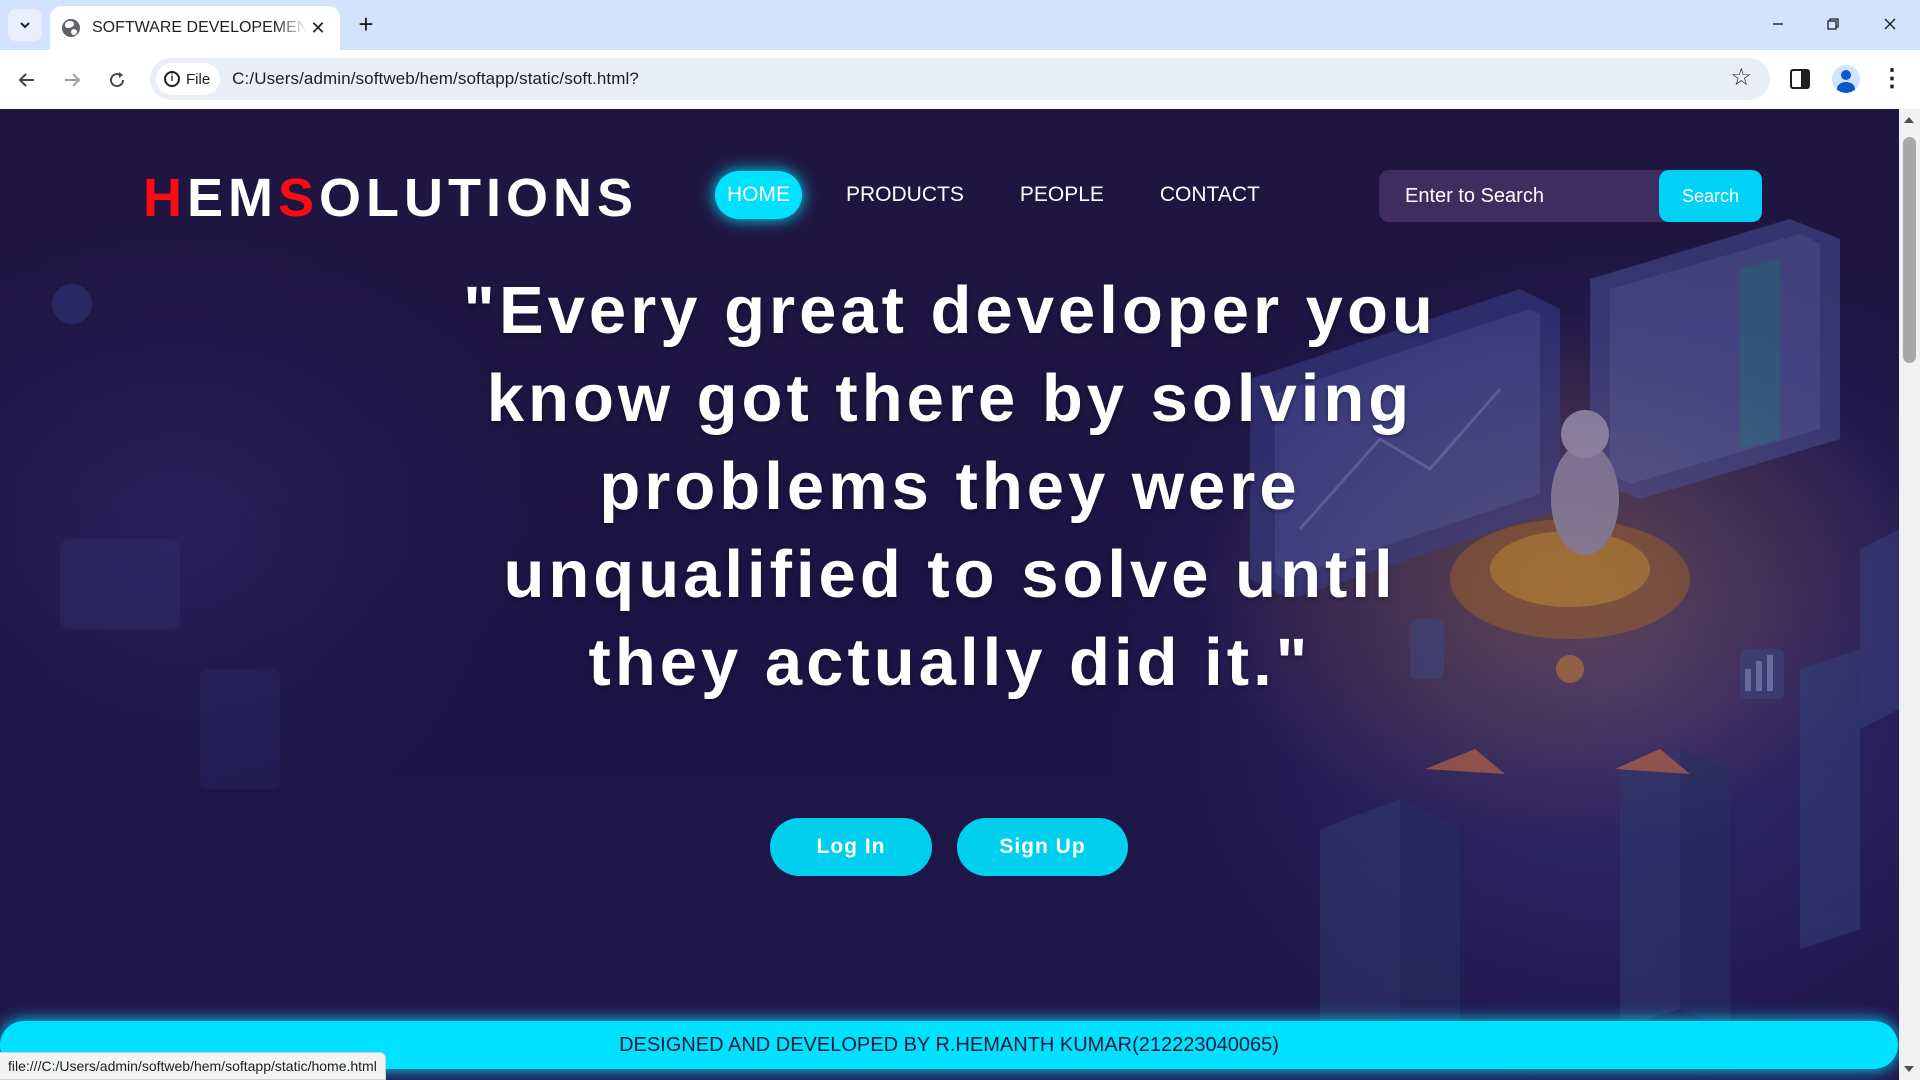 This screenshot has width=1920, height=1080. I want to click on main-nav: HOME PRODUCTS PEOPLE CONTACT, so click(1009, 195).